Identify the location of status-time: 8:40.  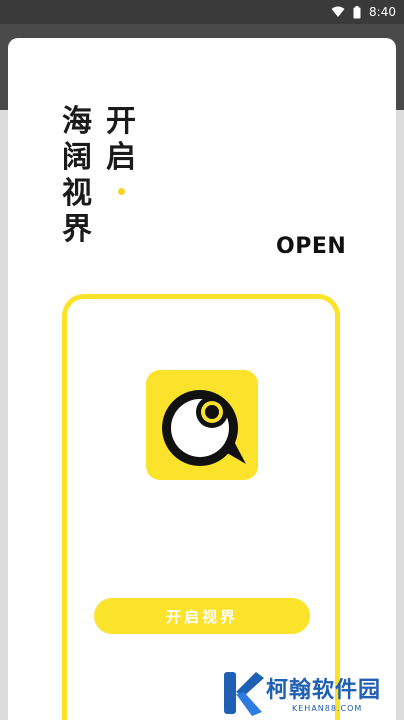
(382, 12).